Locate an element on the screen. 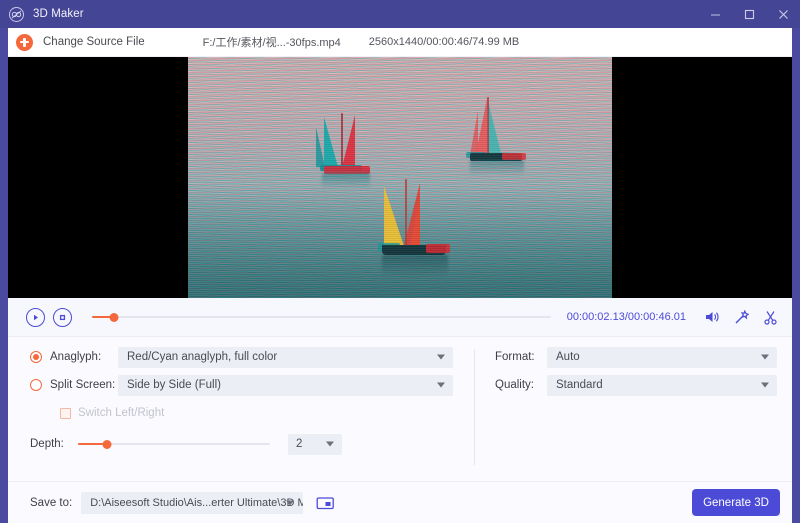 The image size is (800, 523). volume-icon is located at coordinates (712, 317).